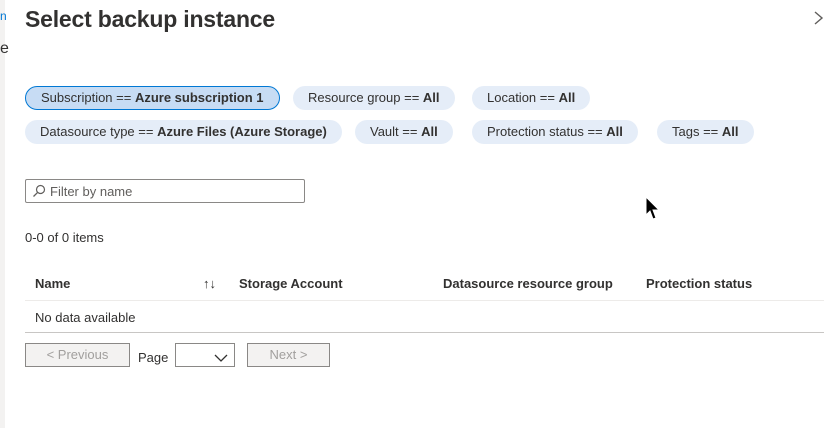 The image size is (824, 428). I want to click on search-icon, so click(39, 191).